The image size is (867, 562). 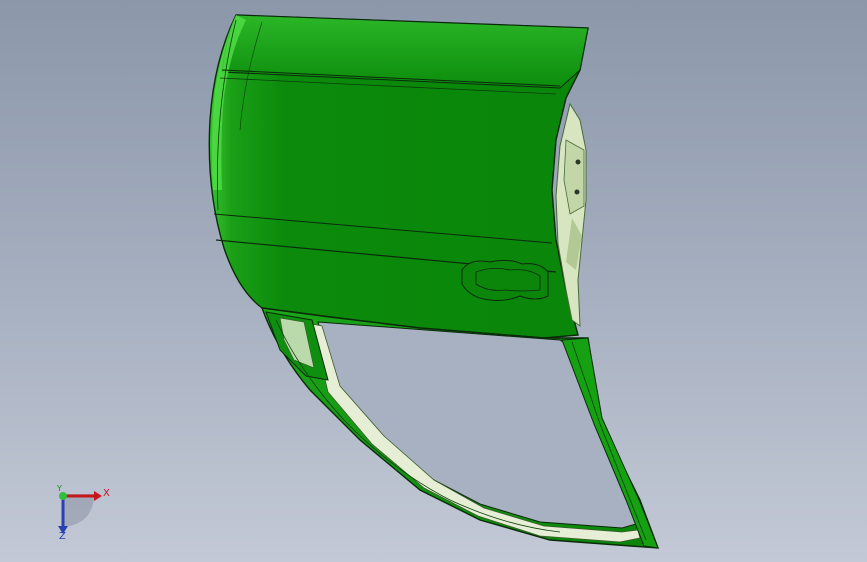 What do you see at coordinates (505, 280) in the screenshot?
I see `door-handle-recess` at bounding box center [505, 280].